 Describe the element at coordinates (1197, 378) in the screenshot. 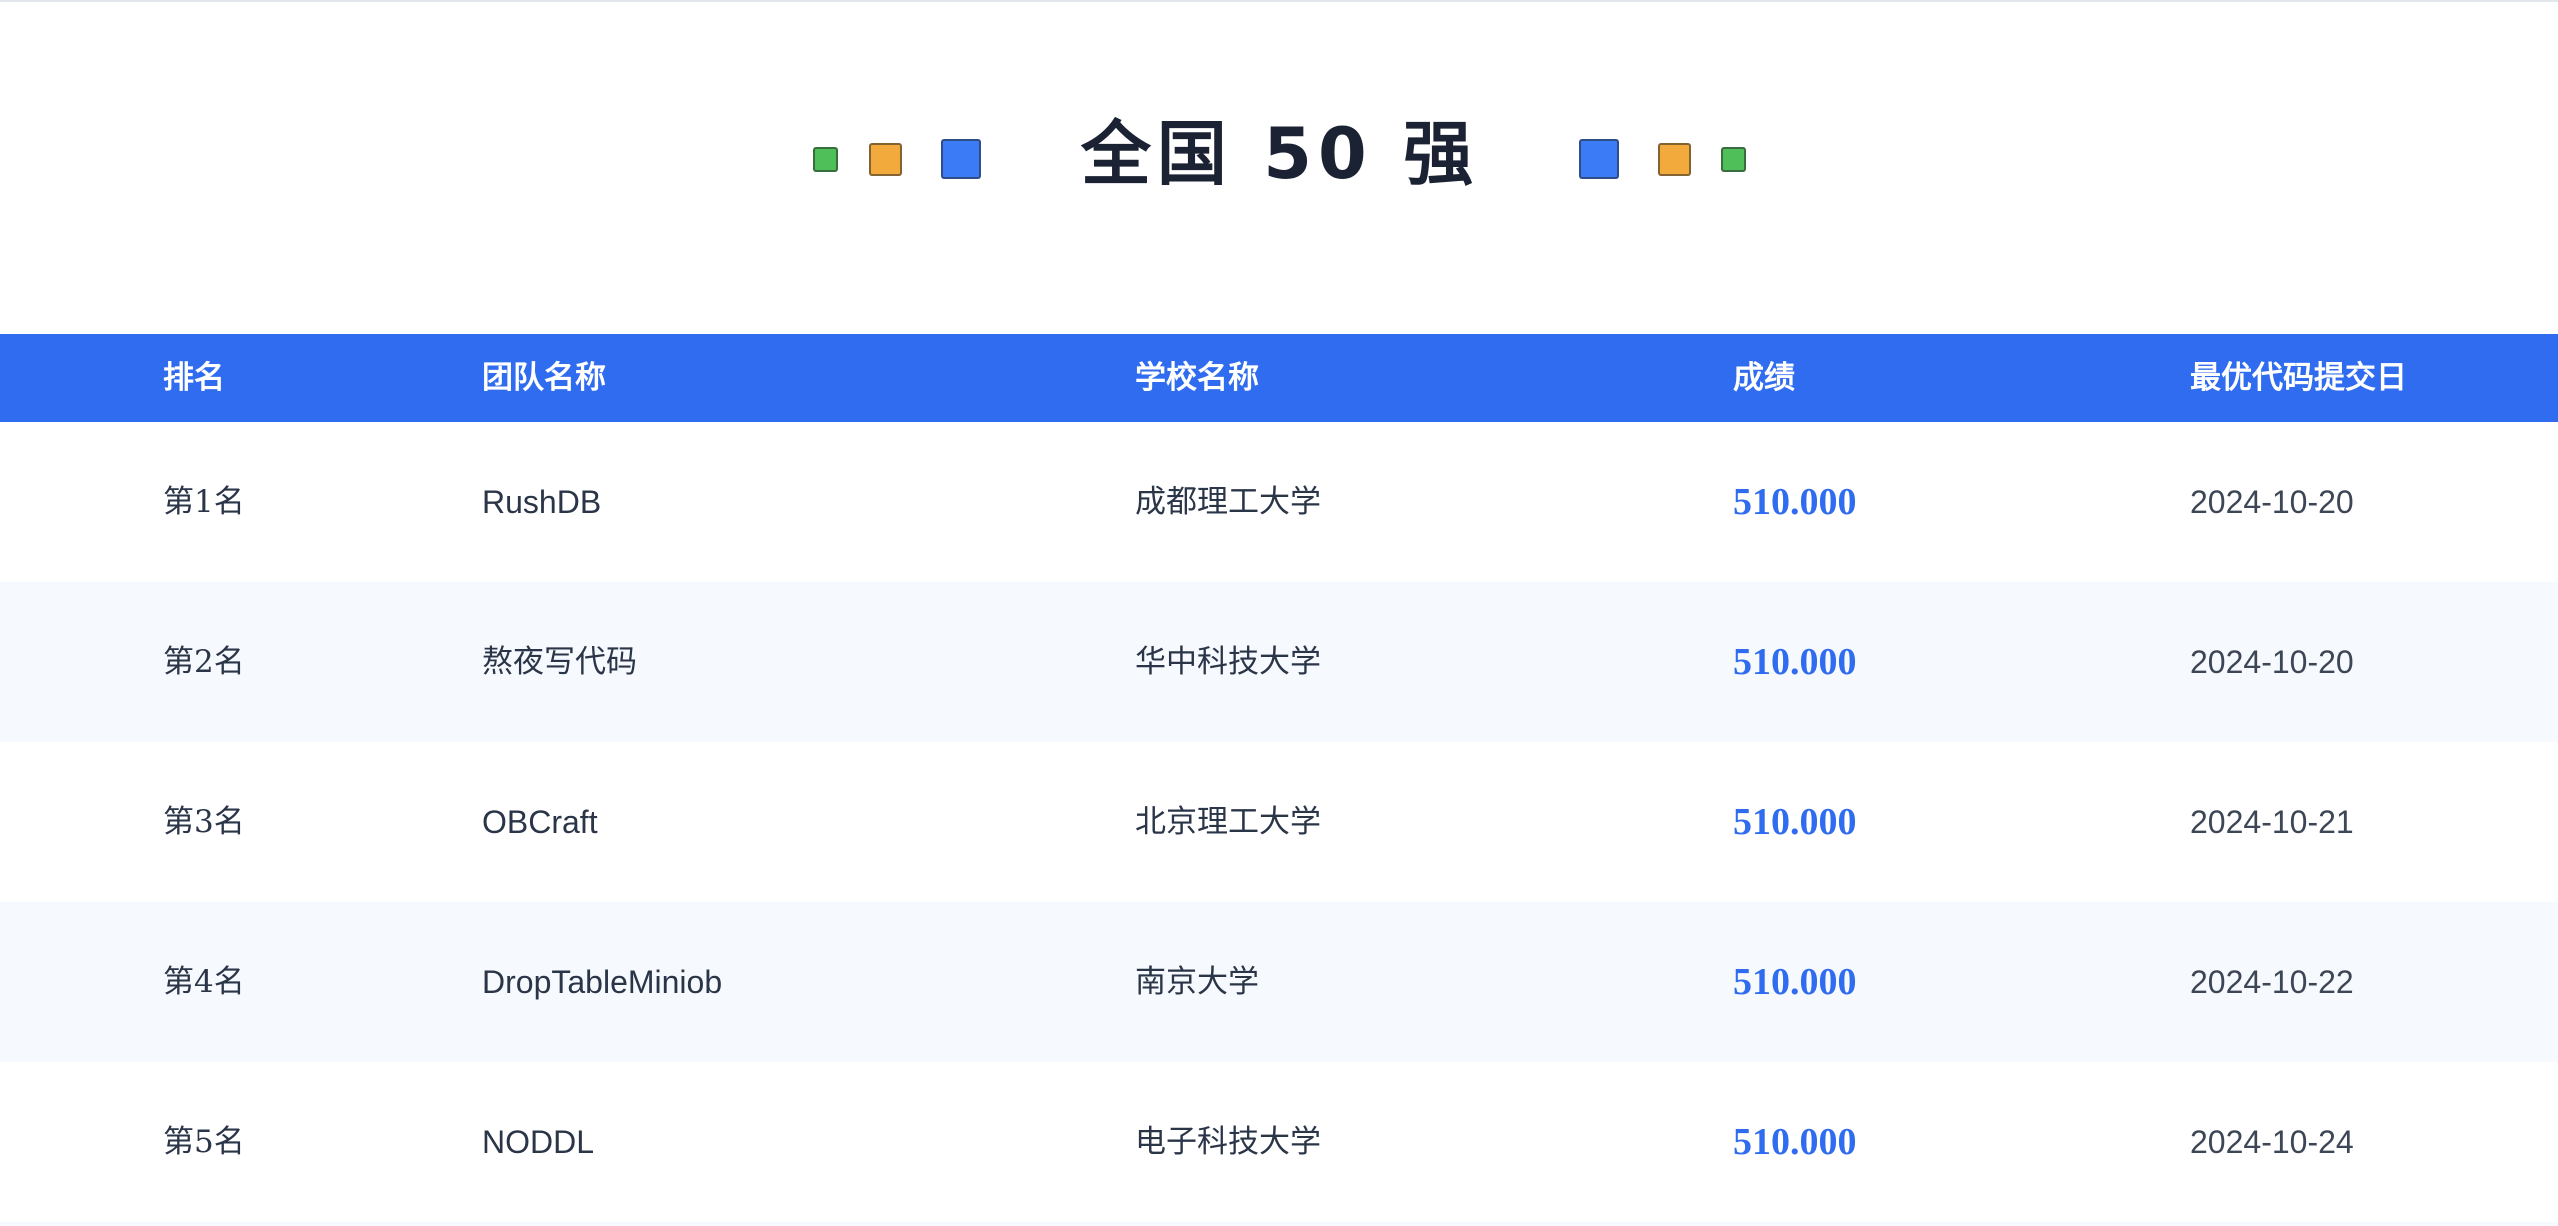

I see `header-school: 学校名称` at that location.